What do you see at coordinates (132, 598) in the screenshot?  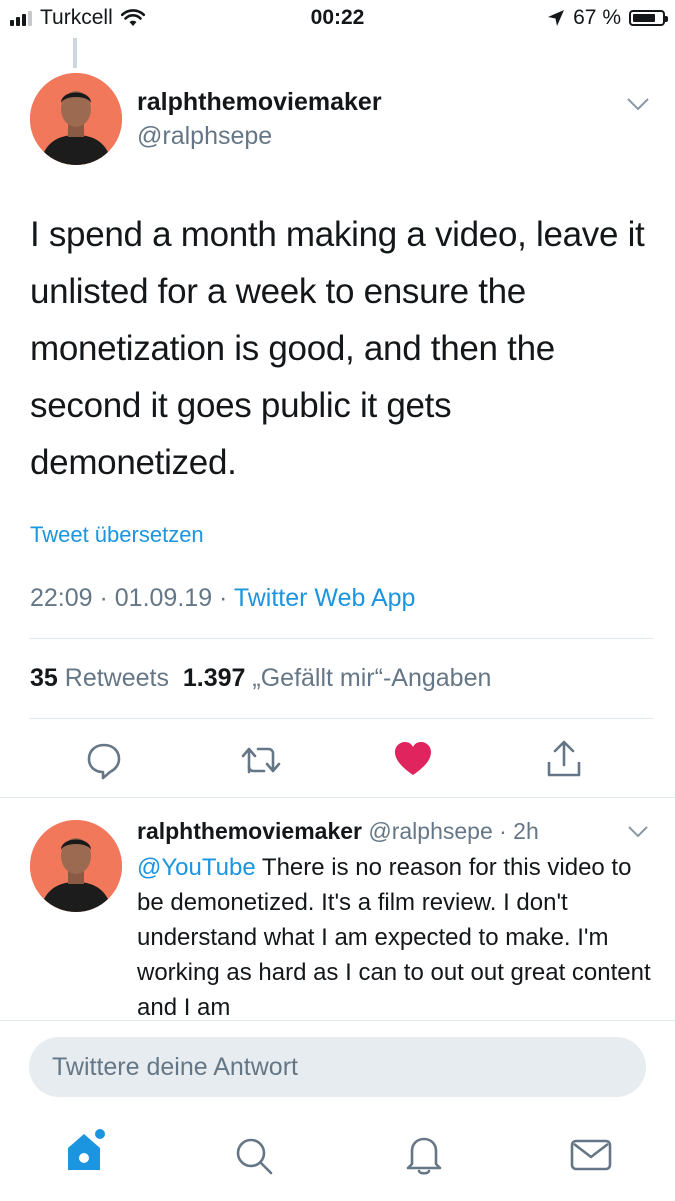 I see `tweet-timestamp: 22:09 · 01.09.19 ·` at bounding box center [132, 598].